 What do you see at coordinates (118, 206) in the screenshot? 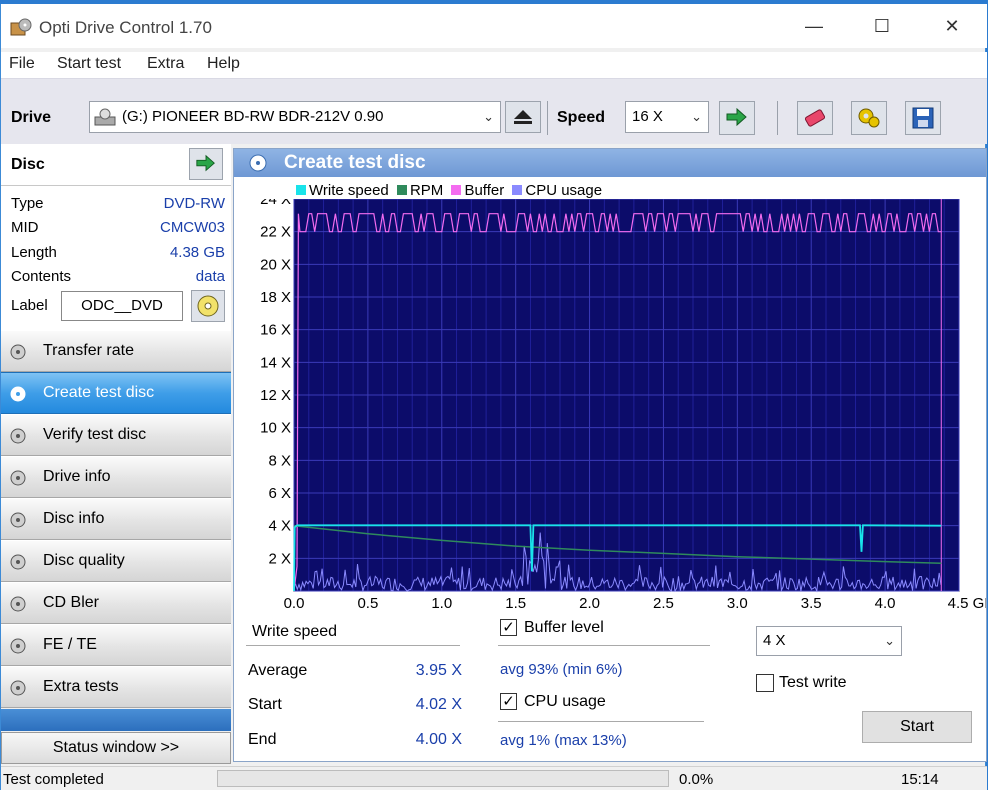
I see `disc-row-type: Type DVD-RW` at bounding box center [118, 206].